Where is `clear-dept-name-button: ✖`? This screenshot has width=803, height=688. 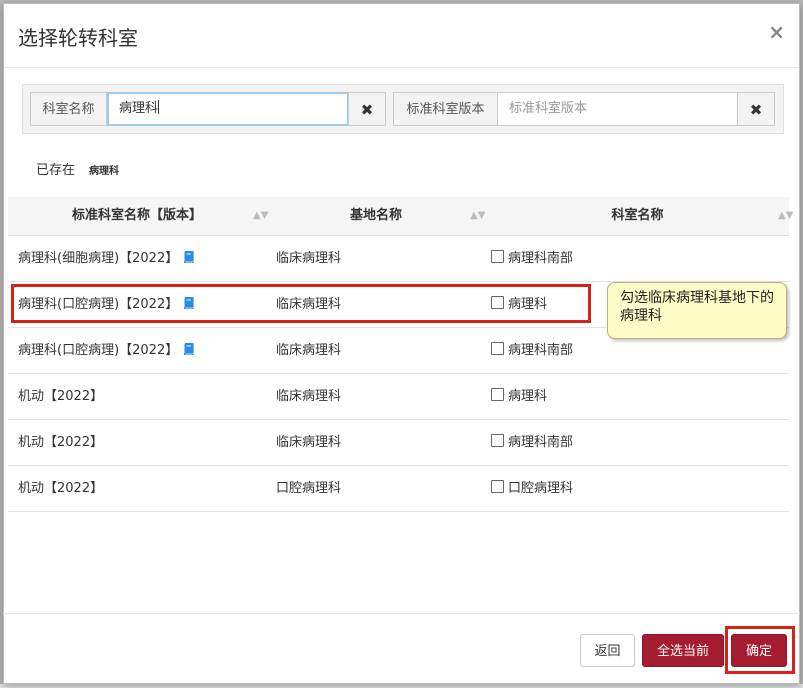 clear-dept-name-button: ✖ is located at coordinates (367, 109).